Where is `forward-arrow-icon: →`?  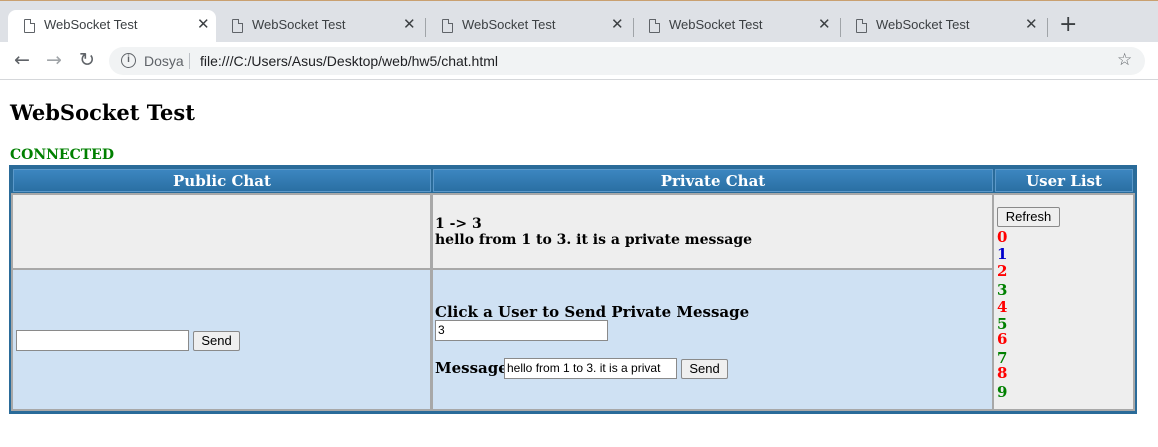 forward-arrow-icon: → is located at coordinates (54, 60).